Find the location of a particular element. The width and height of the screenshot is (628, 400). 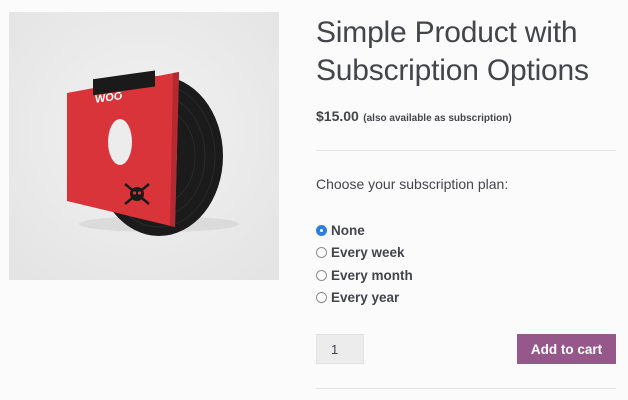

add-to-cart-button: Add to cart is located at coordinates (566, 349).